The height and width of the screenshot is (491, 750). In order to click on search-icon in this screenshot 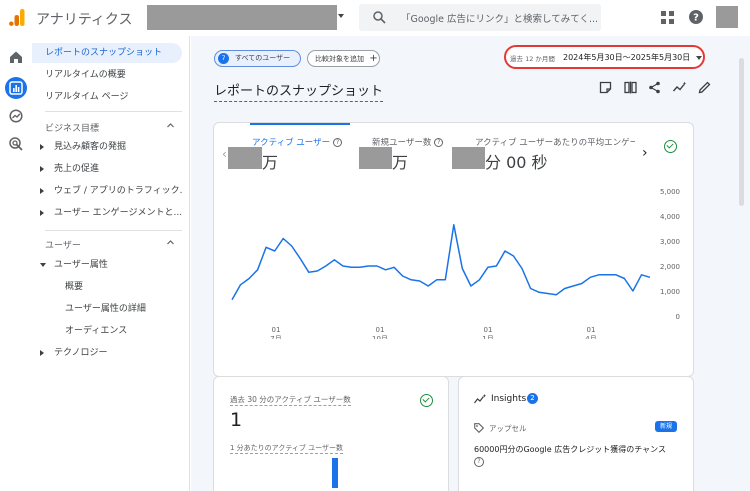, I will do `click(379, 17)`.